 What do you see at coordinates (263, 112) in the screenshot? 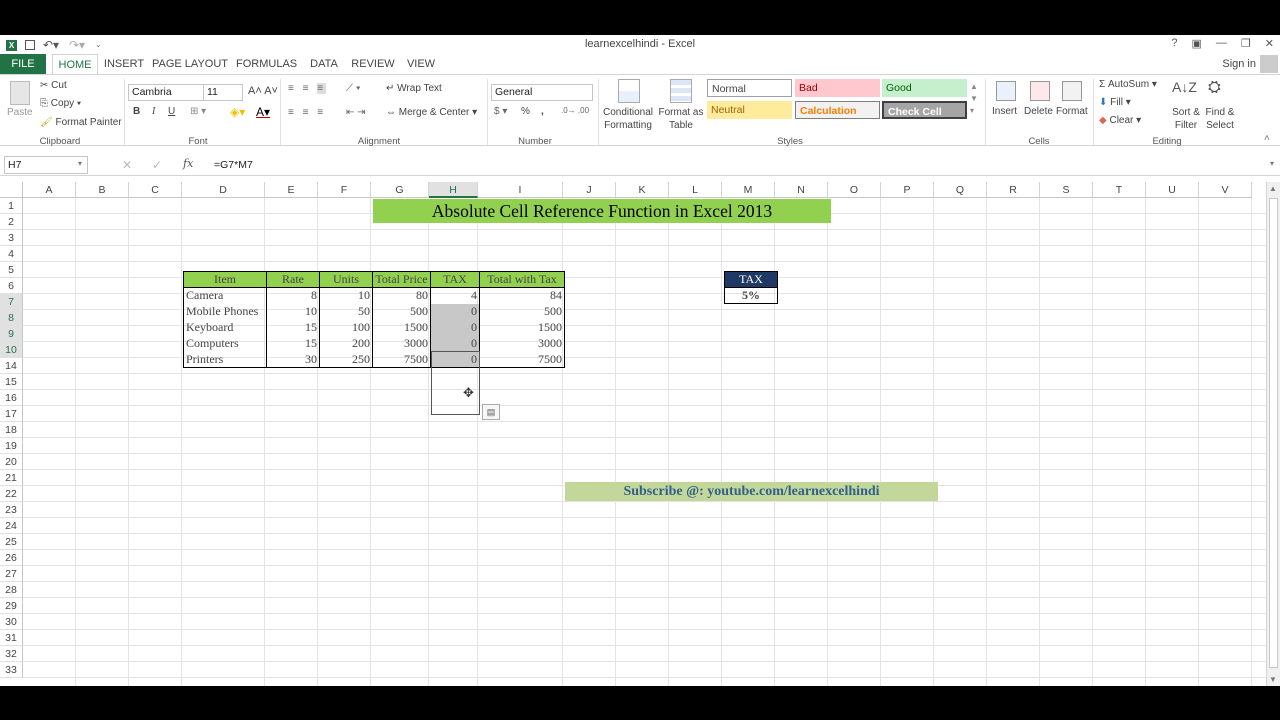
I see `font-color-icon: A▾` at bounding box center [263, 112].